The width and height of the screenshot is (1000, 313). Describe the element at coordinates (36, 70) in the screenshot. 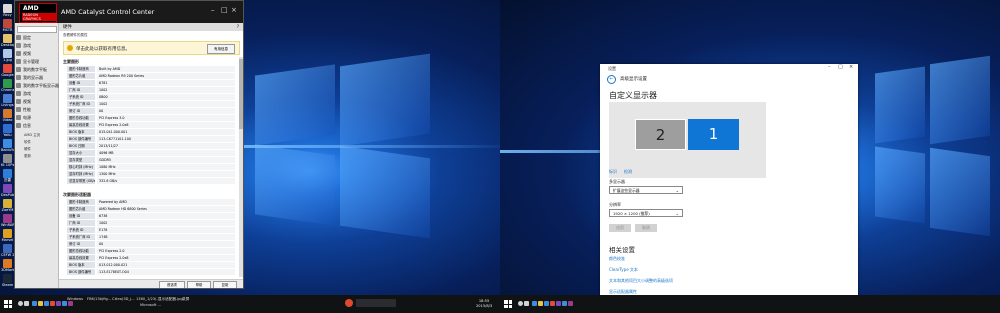

I see `nav-item: 我的数字平板` at that location.